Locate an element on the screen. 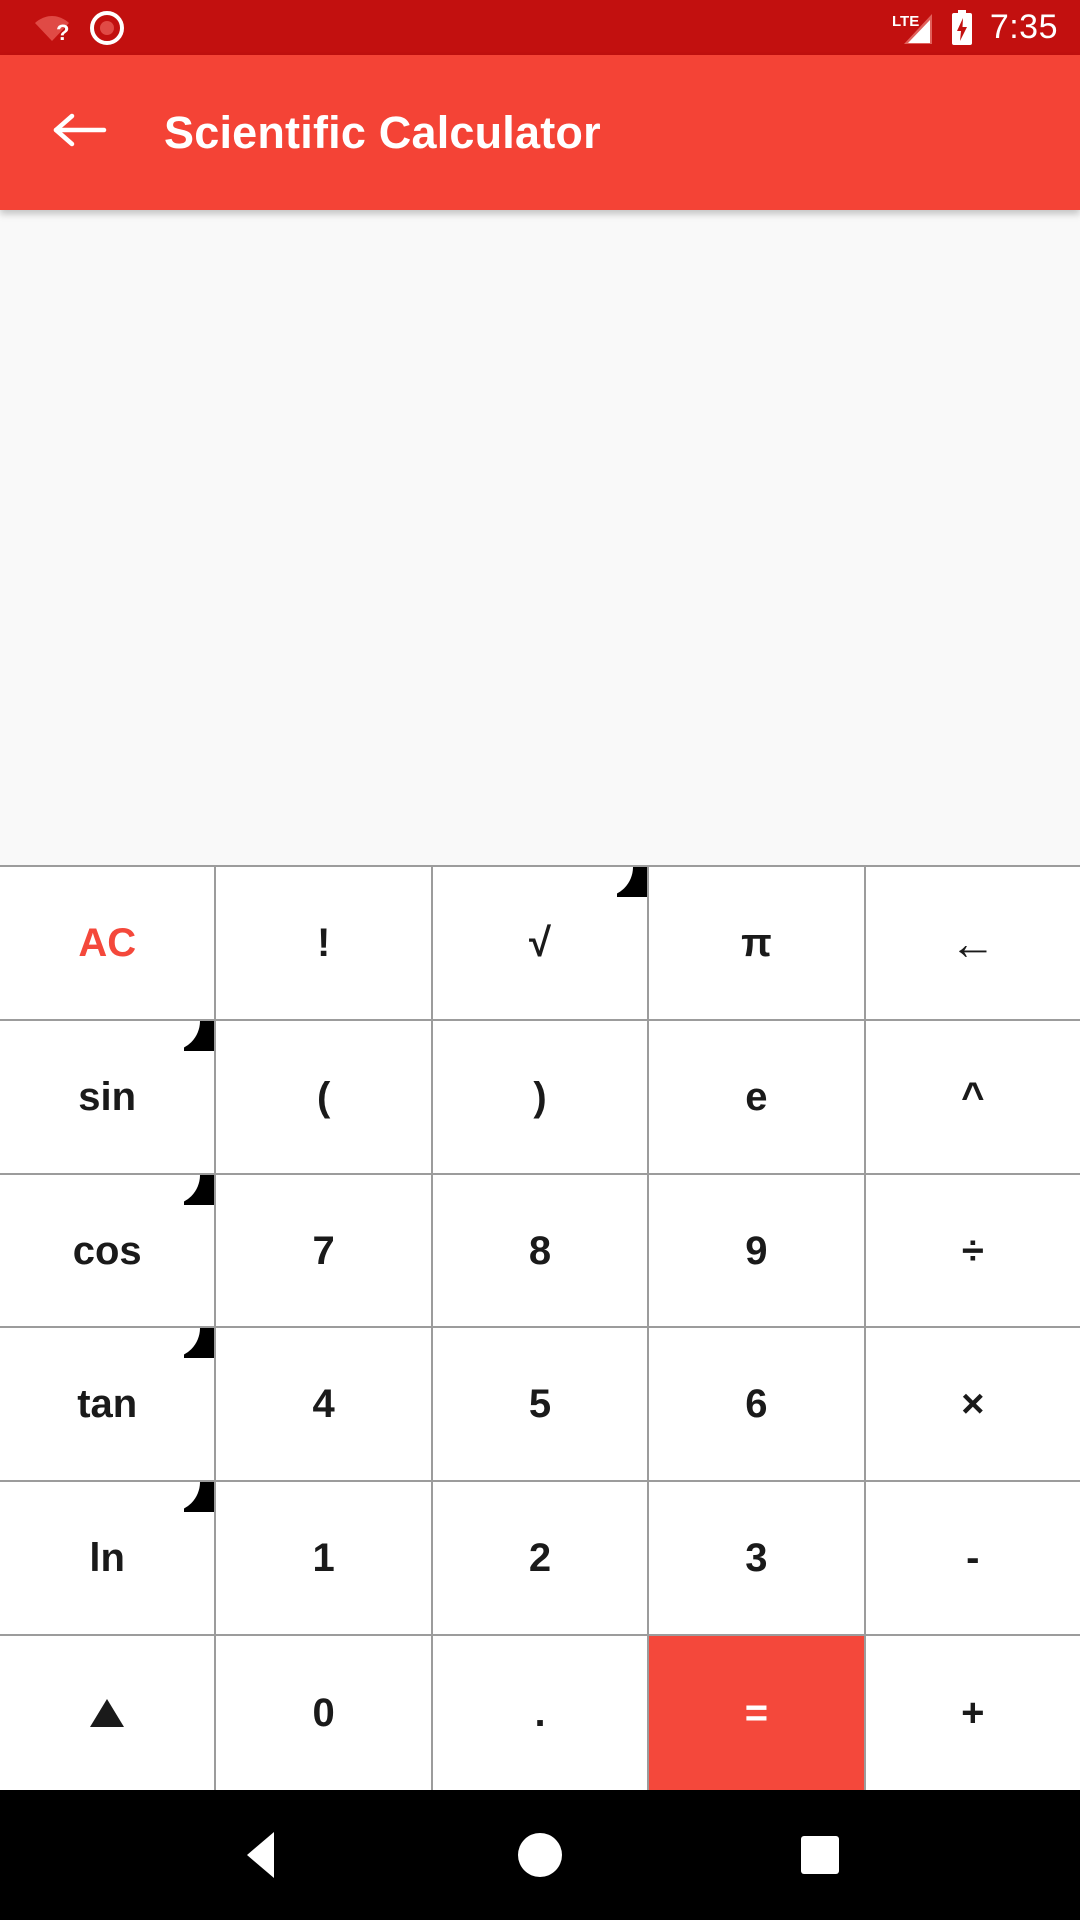 Image resolution: width=1080 pixels, height=1920 pixels. key-label: ÷ is located at coordinates (972, 1250).